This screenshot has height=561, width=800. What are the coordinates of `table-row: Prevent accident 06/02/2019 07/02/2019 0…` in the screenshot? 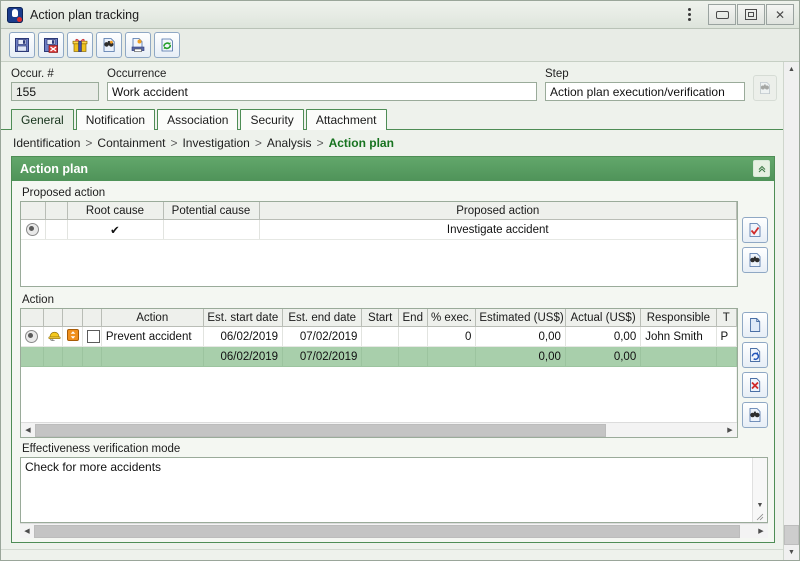 It's located at (379, 336).